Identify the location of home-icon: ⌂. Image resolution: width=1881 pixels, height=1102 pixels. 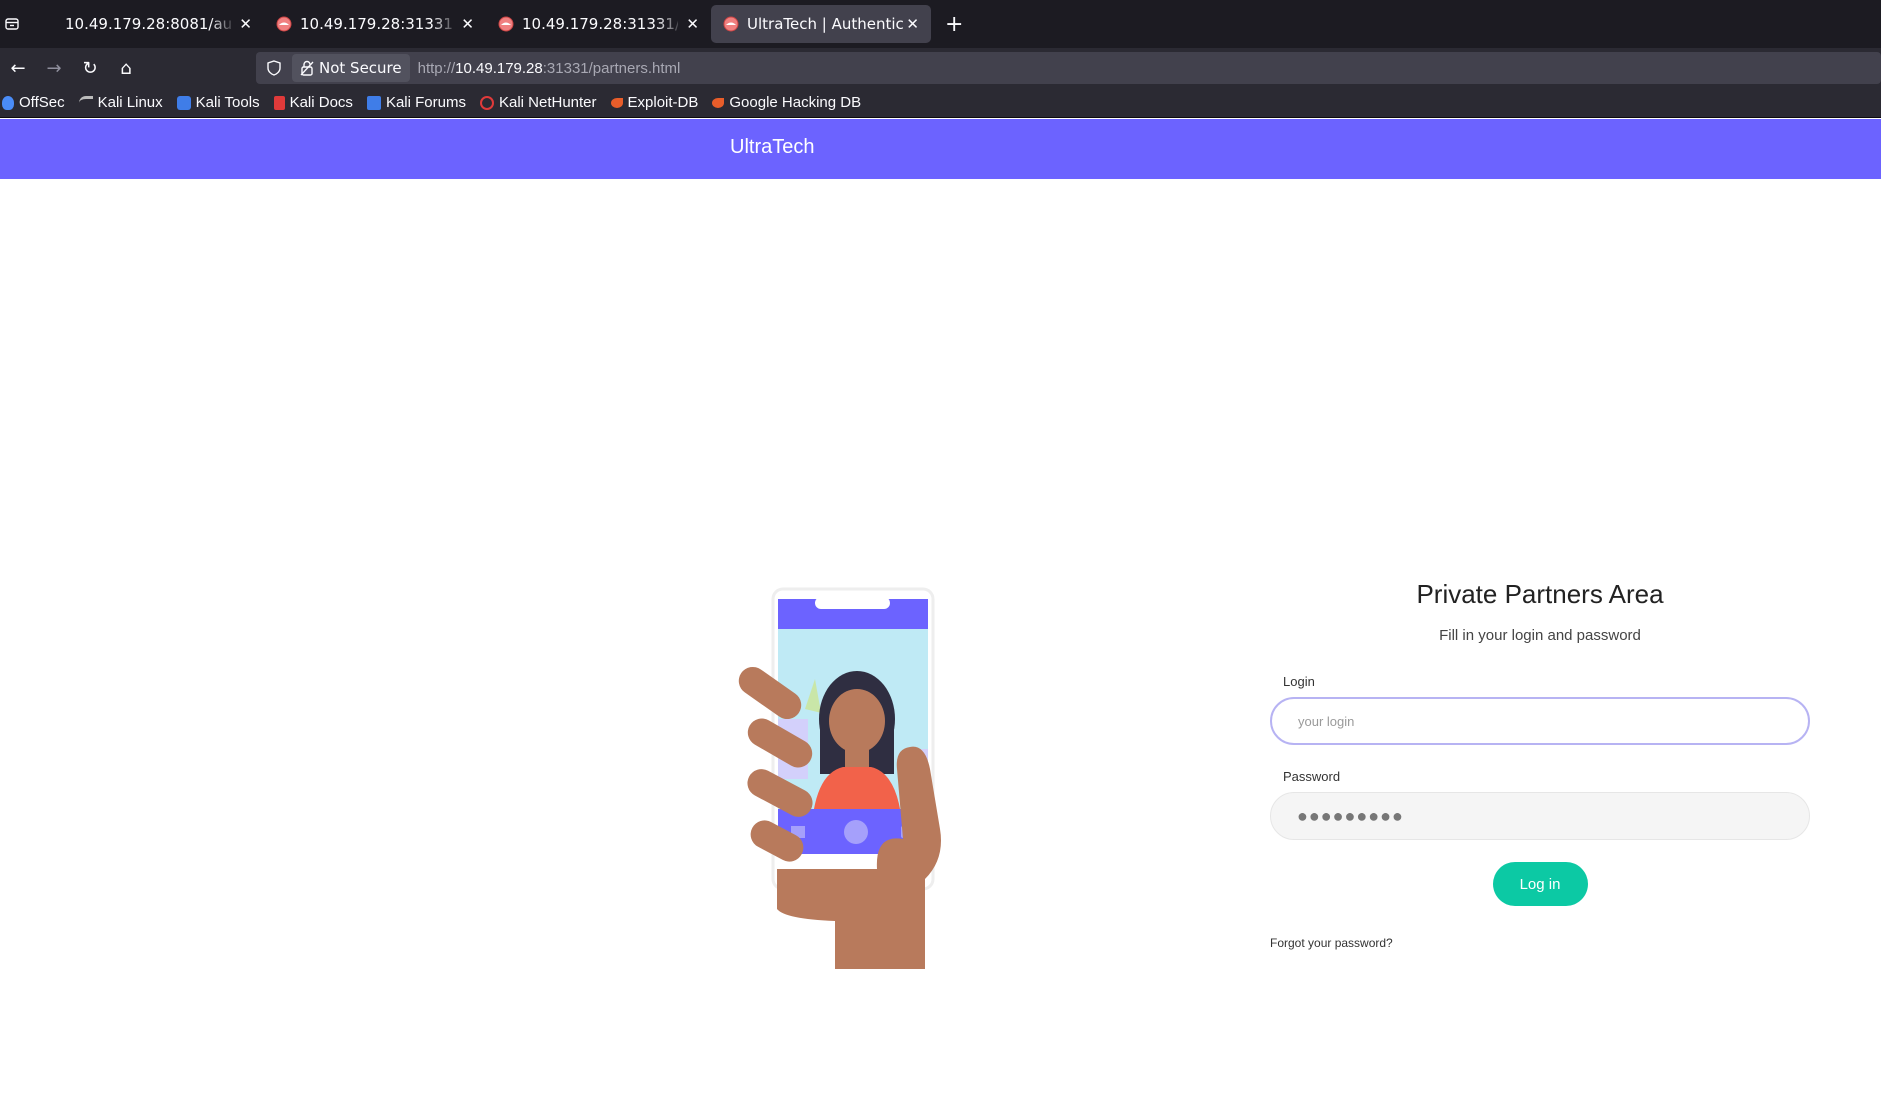
(126, 68).